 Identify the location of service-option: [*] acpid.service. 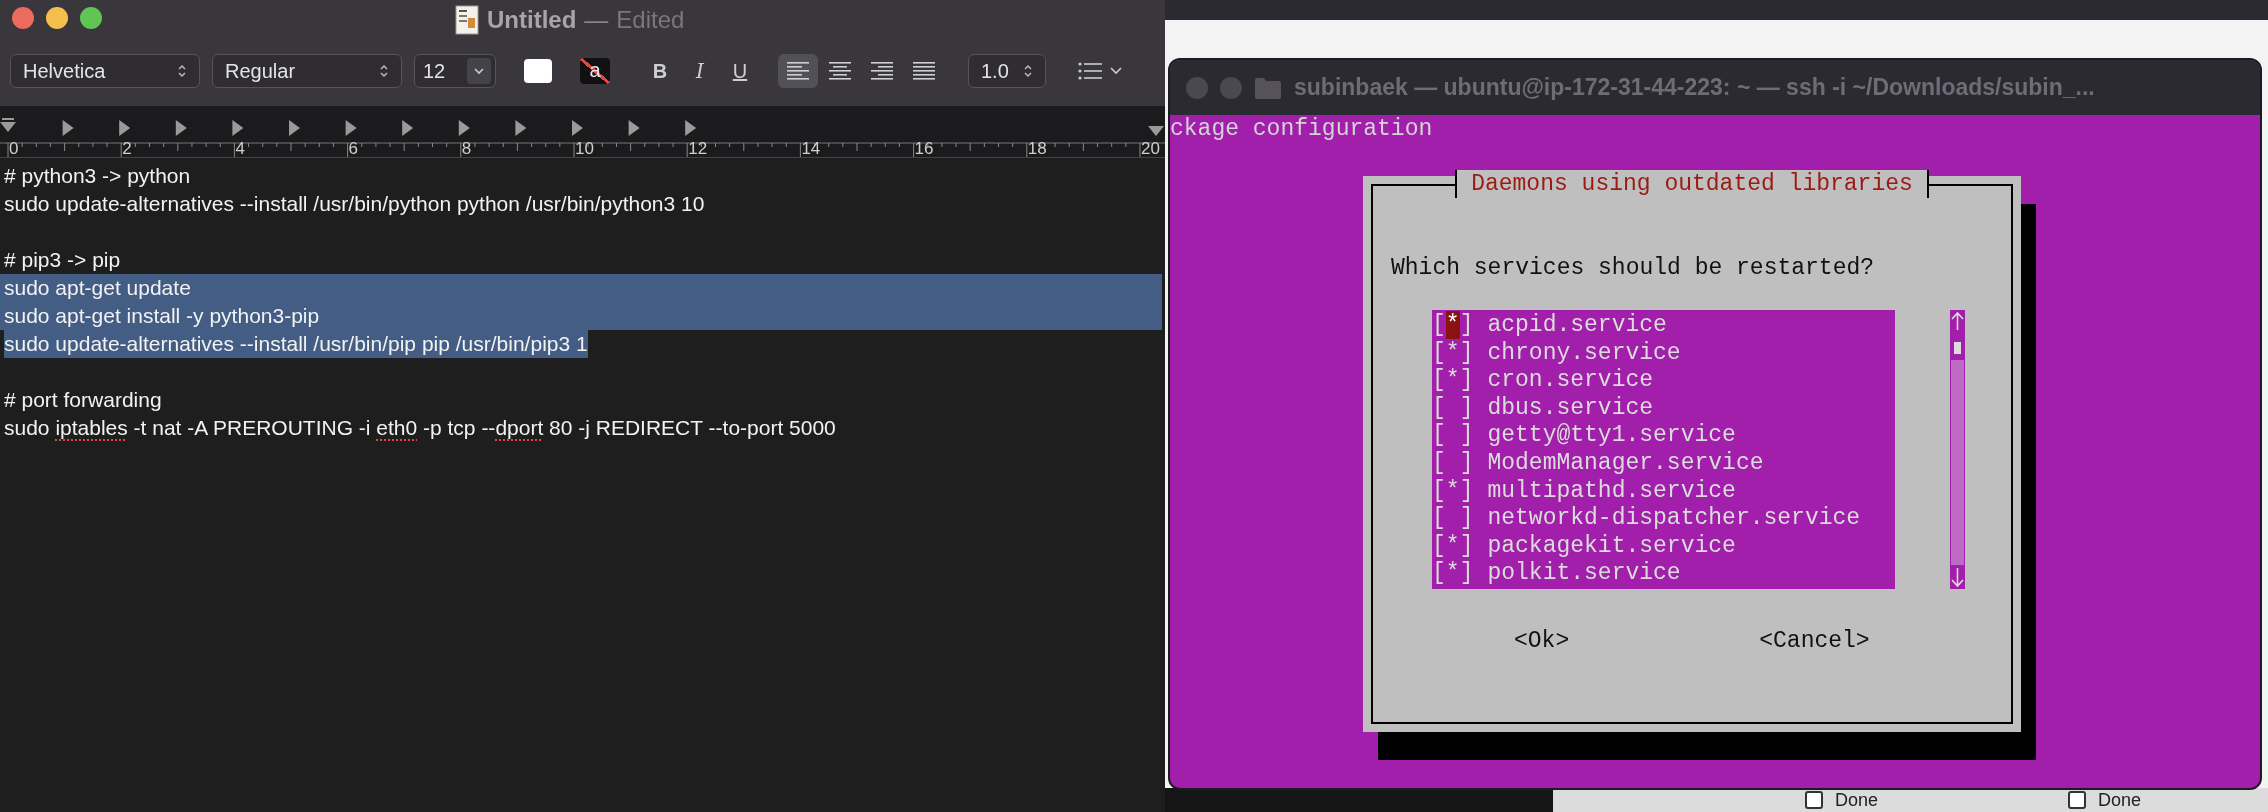
(1663, 325).